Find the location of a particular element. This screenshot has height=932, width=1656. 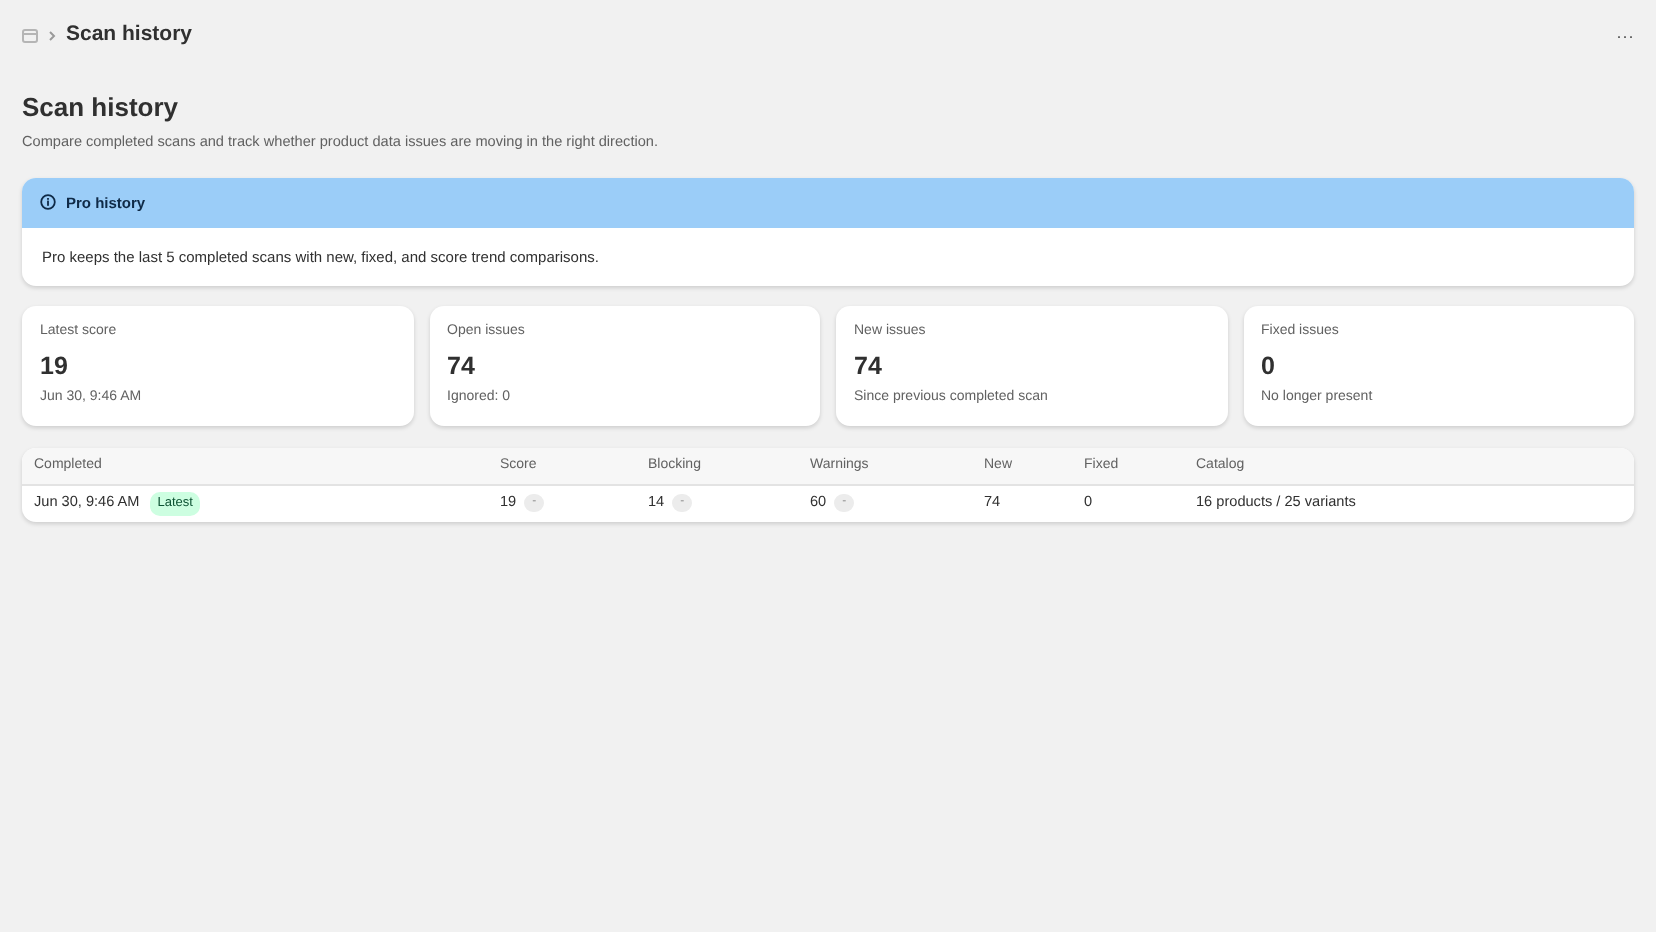

page-title: Scan history is located at coordinates (101, 108).